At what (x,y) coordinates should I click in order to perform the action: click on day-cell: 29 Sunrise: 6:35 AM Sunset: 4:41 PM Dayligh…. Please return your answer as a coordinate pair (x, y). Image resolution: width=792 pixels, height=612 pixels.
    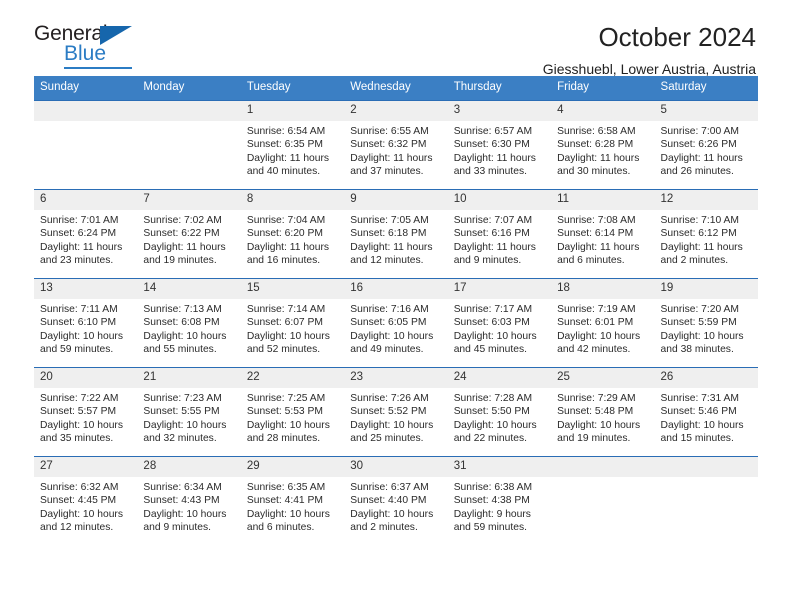
    Looking at the image, I should click on (292, 500).